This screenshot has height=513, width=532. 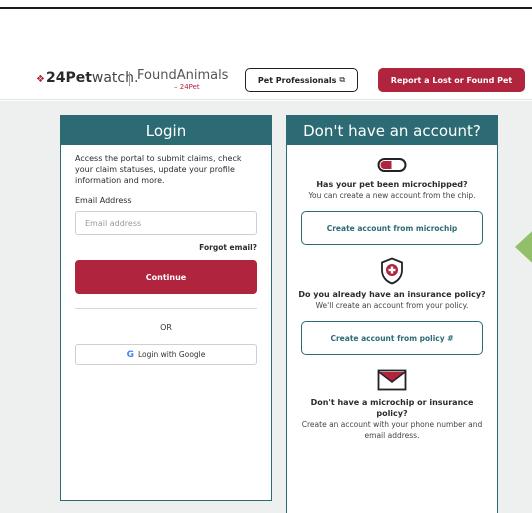 What do you see at coordinates (301, 80) in the screenshot?
I see `pet-professionals-button: Pet Professionals ⧉` at bounding box center [301, 80].